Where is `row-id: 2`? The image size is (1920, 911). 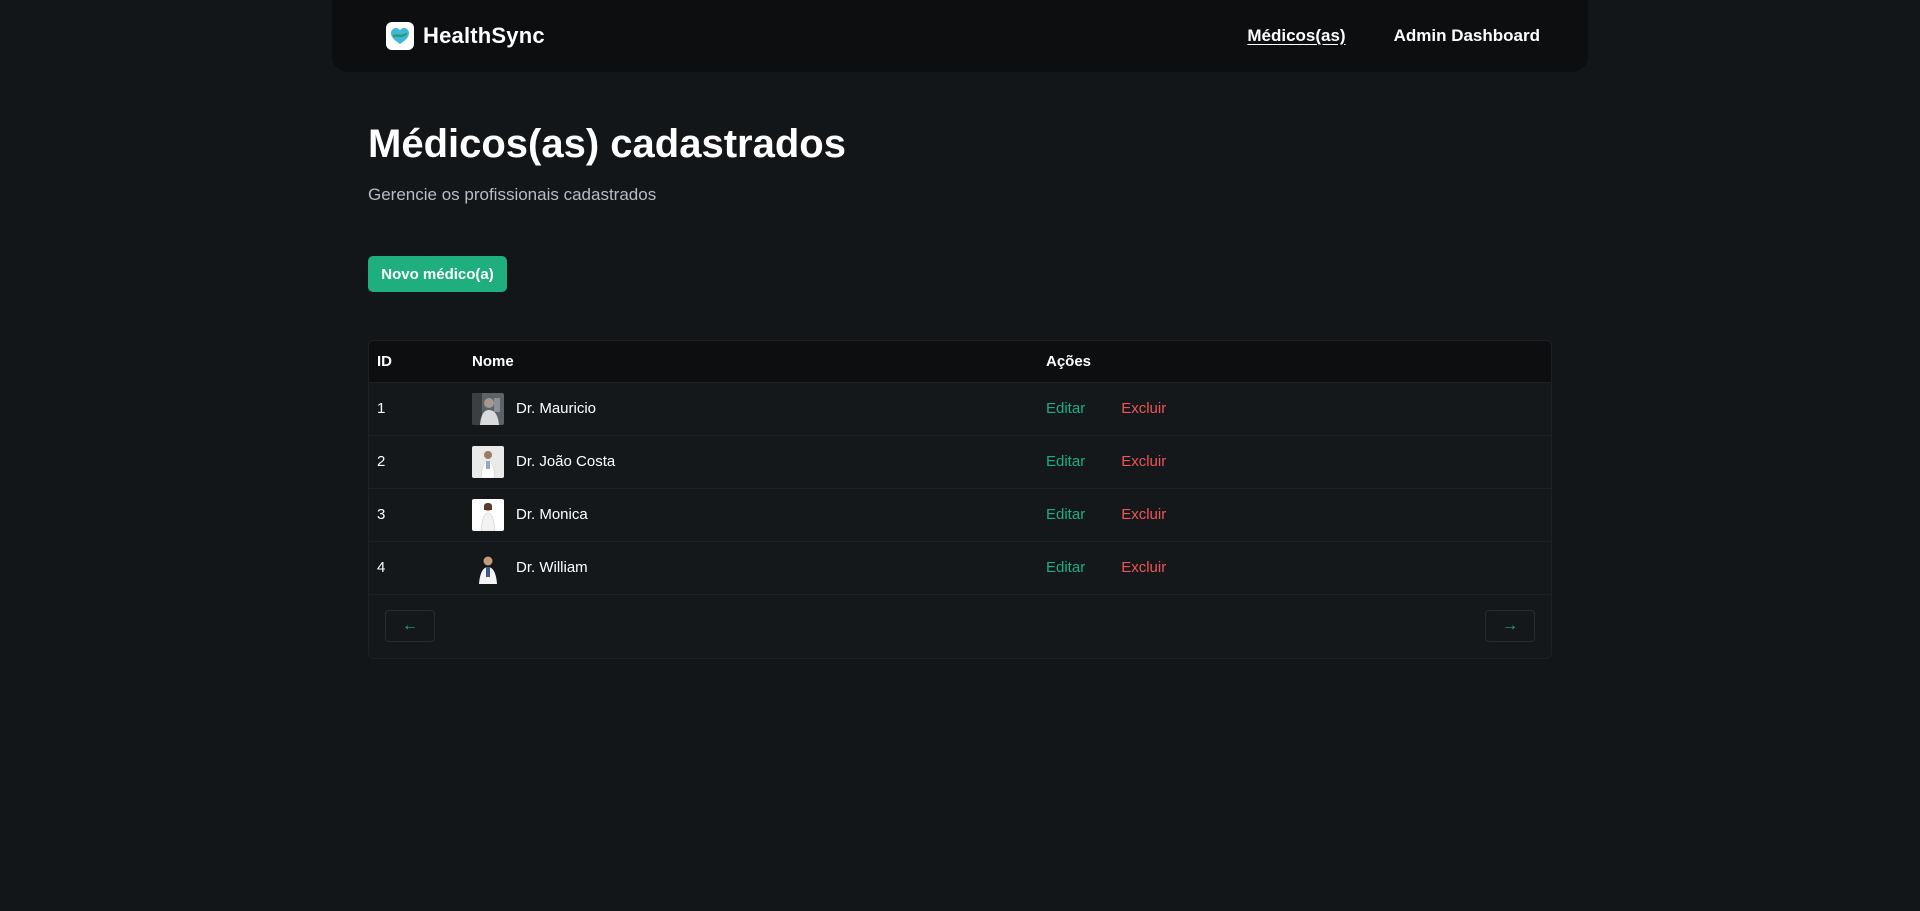
row-id: 2 is located at coordinates (381, 461).